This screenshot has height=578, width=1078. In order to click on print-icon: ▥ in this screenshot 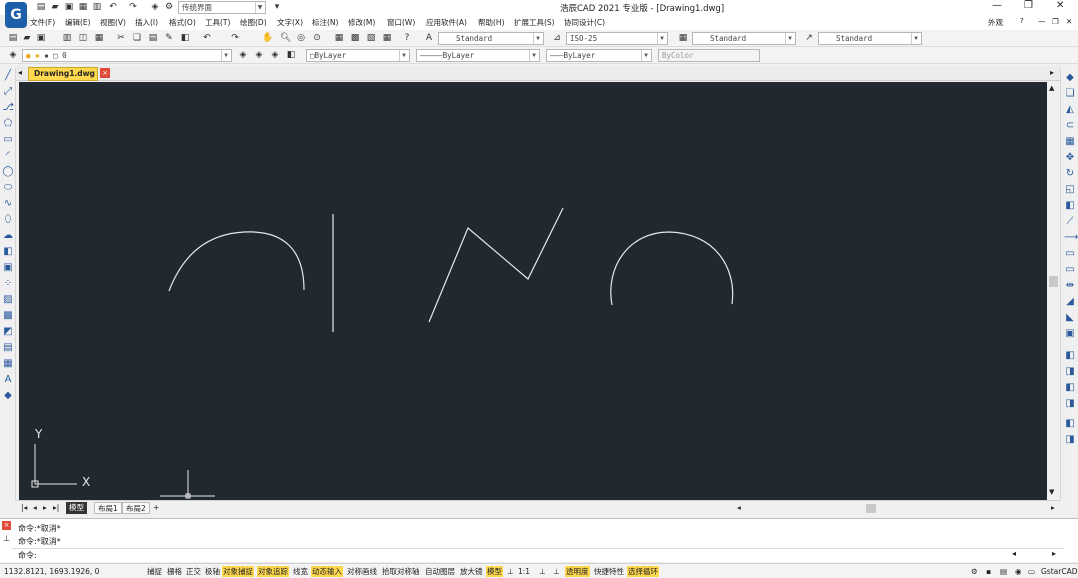, I will do `click(97, 7)`.